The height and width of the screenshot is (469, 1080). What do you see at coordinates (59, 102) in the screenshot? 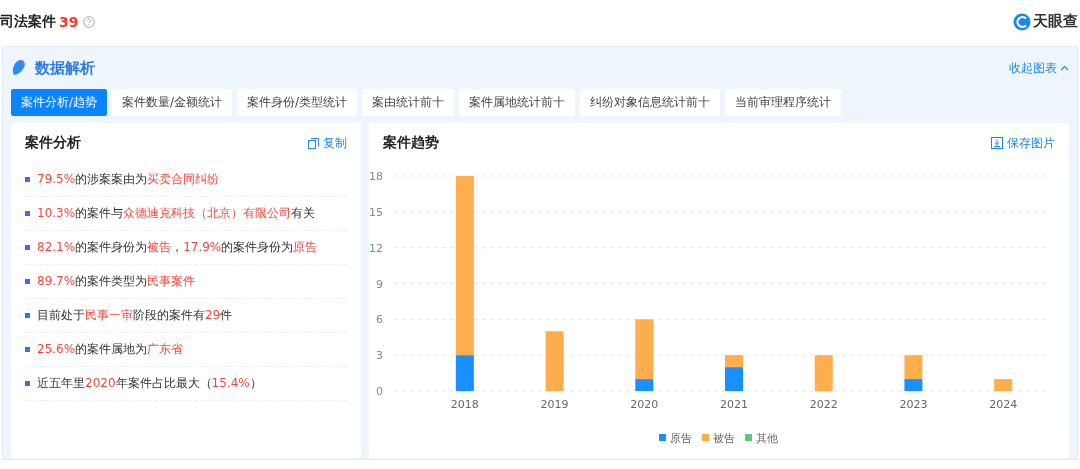
I see `tab: 案件分析/趋势` at bounding box center [59, 102].